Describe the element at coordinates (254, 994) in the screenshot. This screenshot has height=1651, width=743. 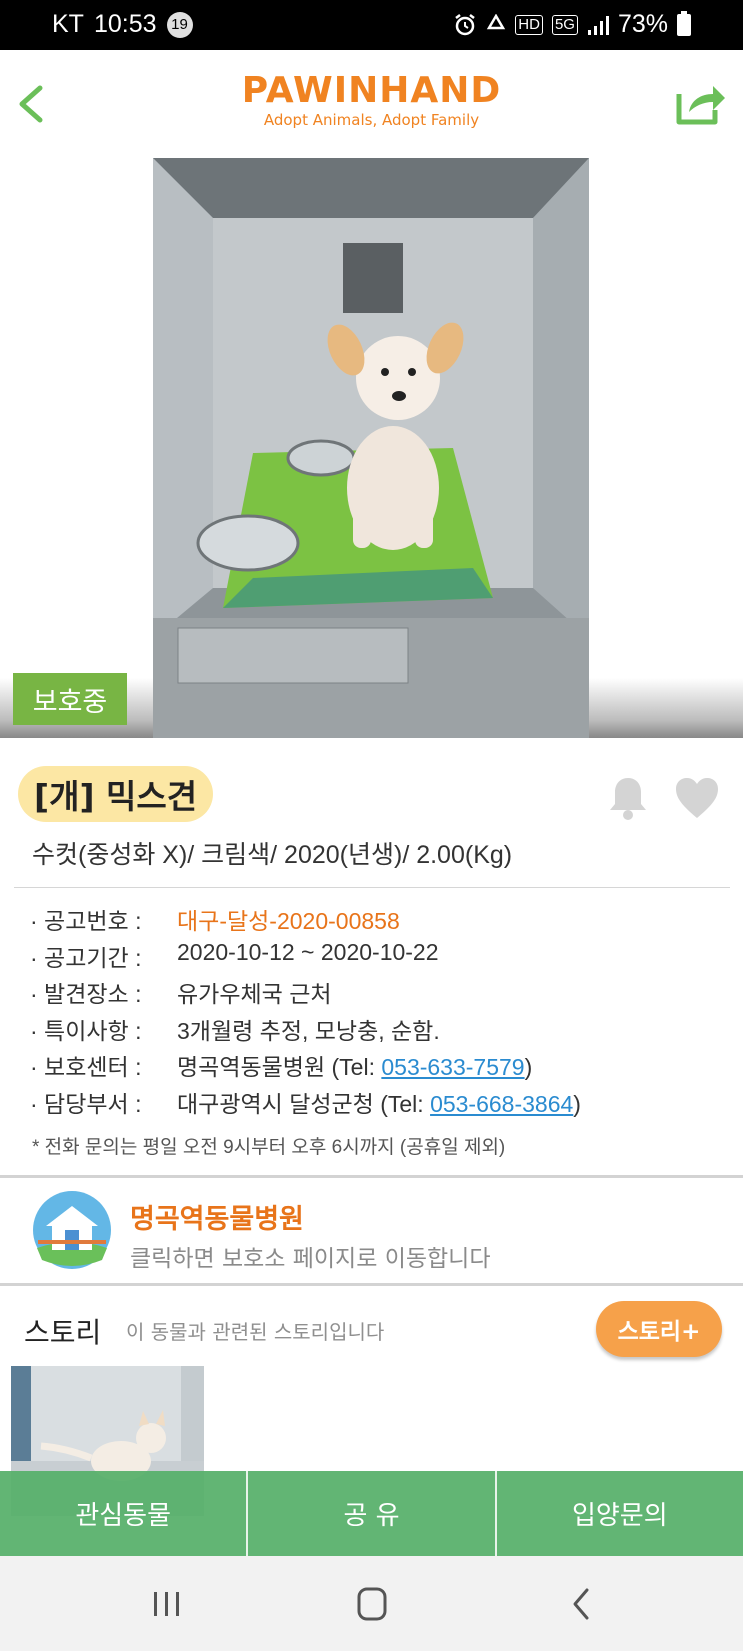
I see `found-place-value: 유가우체국 근처` at that location.